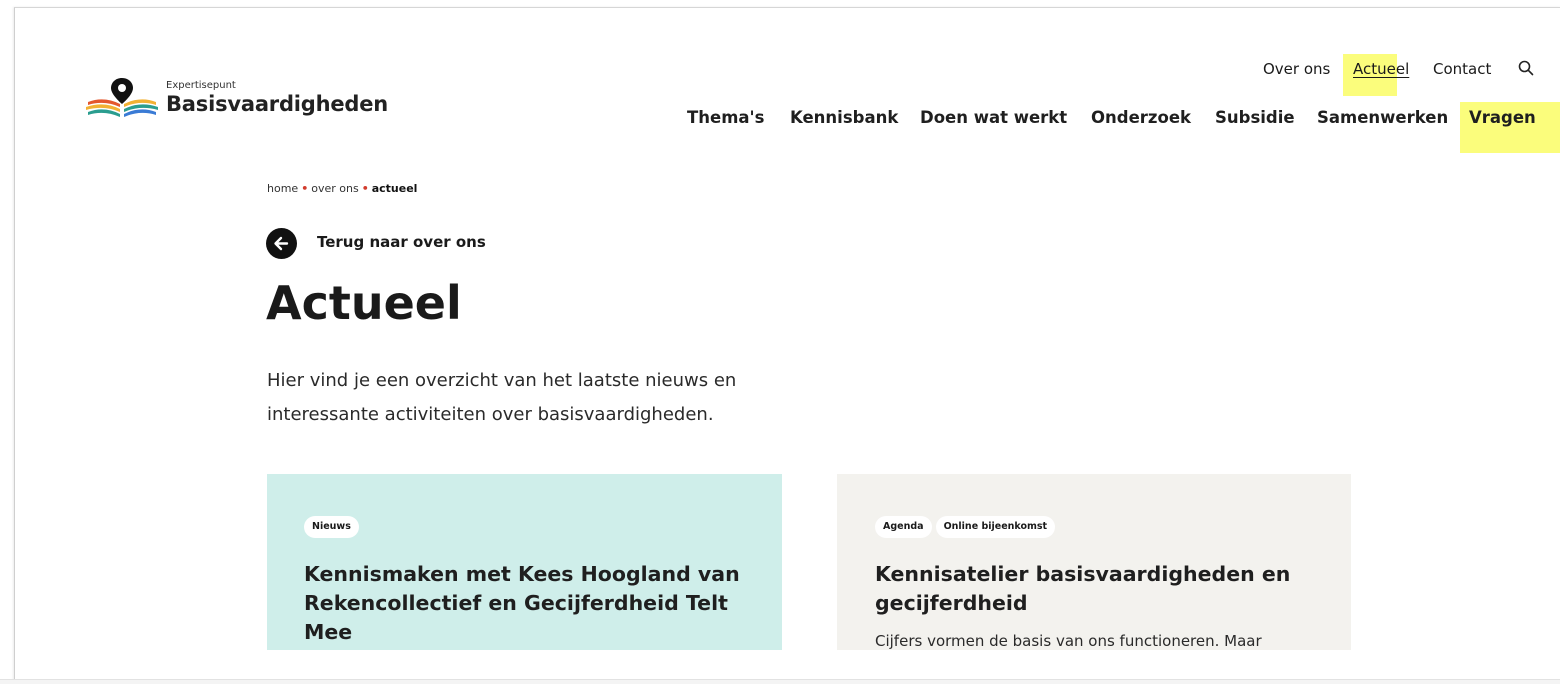 The height and width of the screenshot is (684, 1560). What do you see at coordinates (281, 243) in the screenshot?
I see `arrow-left-icon` at bounding box center [281, 243].